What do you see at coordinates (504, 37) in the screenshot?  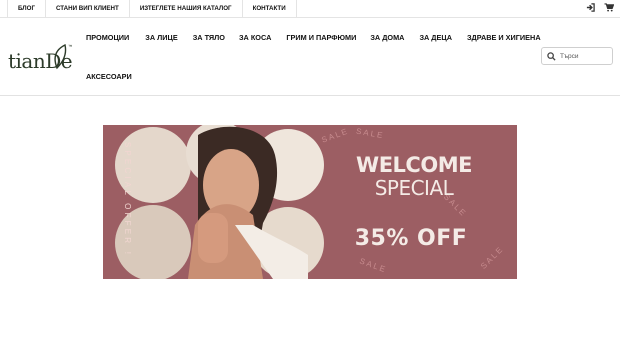 I see `menu-item-health: ЗДРАВЕ И ХИГИЕНА` at bounding box center [504, 37].